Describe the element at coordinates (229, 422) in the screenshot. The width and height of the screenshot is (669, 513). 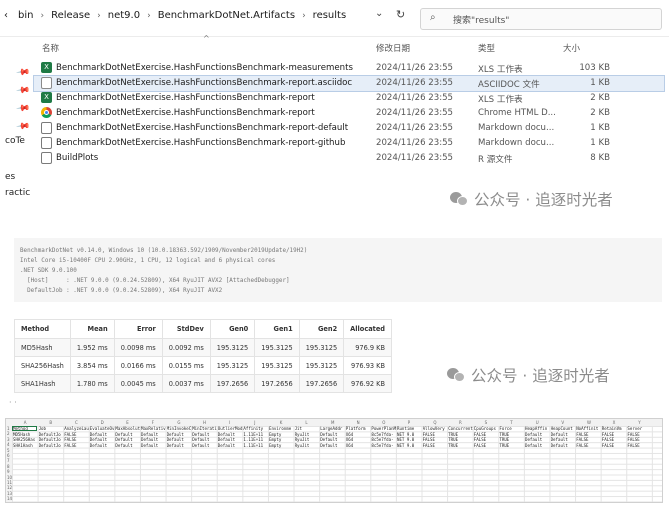
I see `column-letter: I` at that location.